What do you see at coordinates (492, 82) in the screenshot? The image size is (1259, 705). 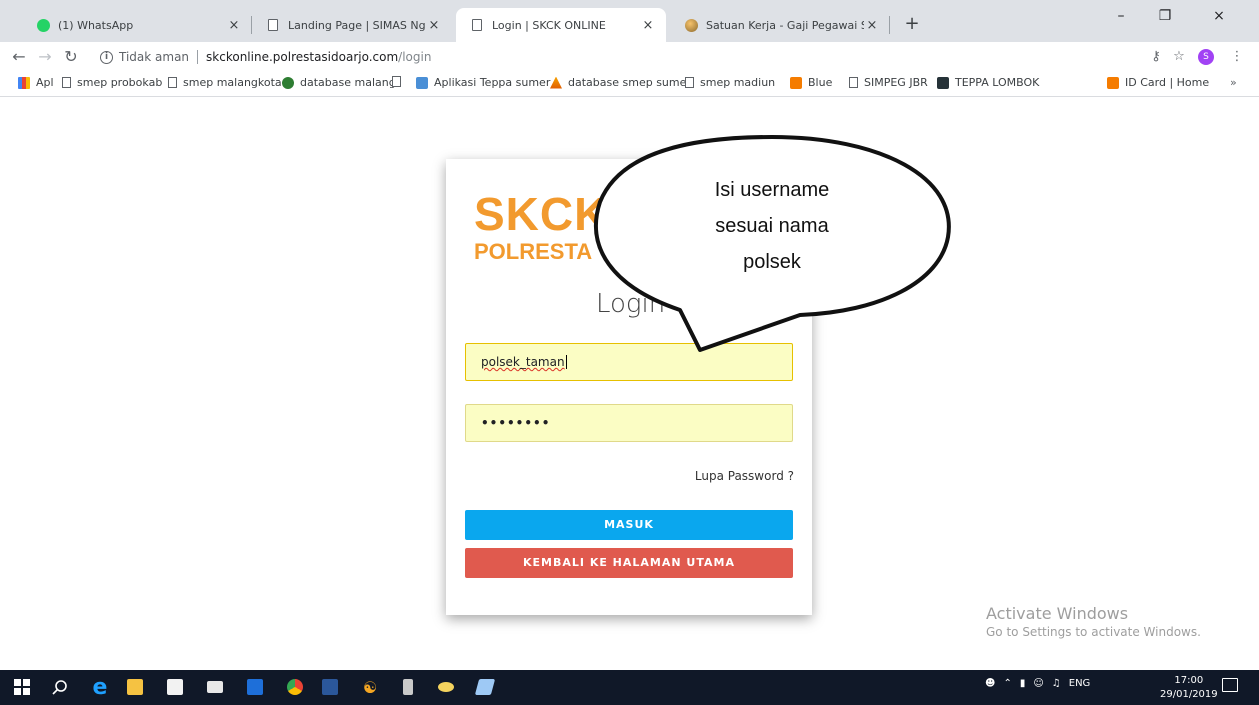 I see `bookmark-label: Aplikasi Teppa sumer` at bounding box center [492, 82].